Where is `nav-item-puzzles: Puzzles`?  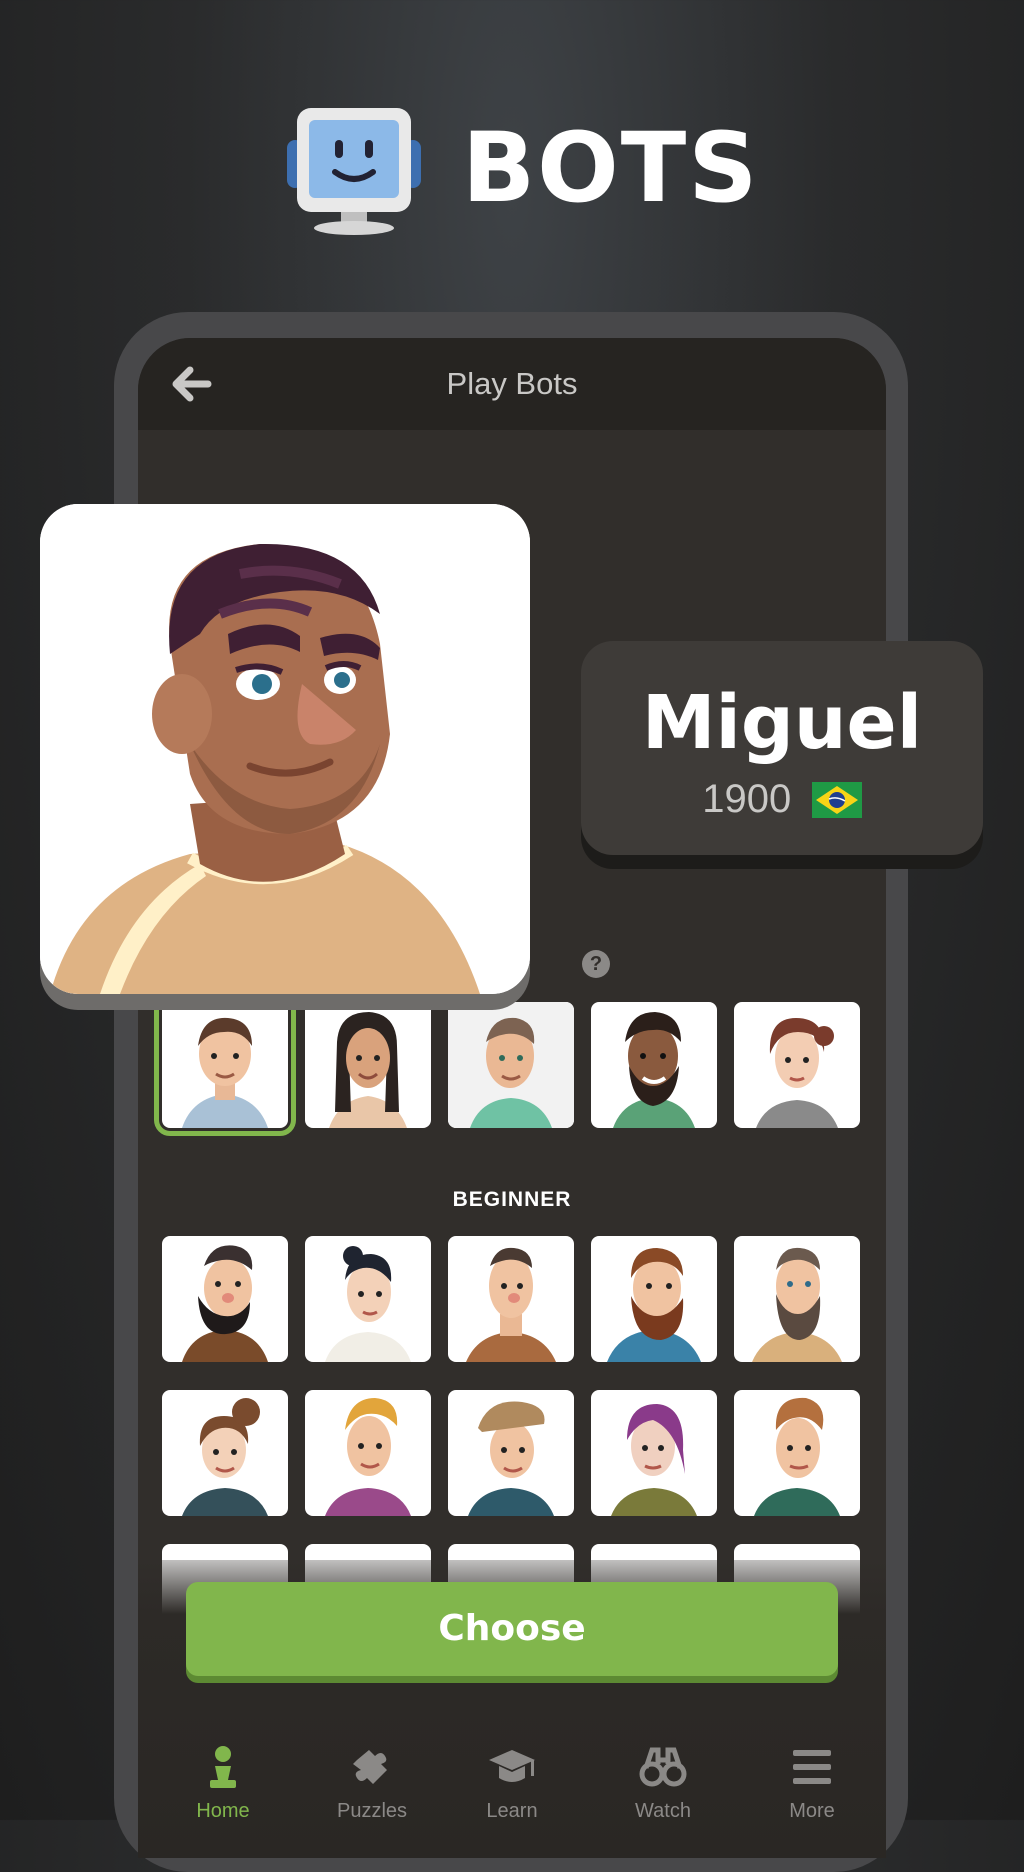 nav-item-puzzles: Puzzles is located at coordinates (372, 1768).